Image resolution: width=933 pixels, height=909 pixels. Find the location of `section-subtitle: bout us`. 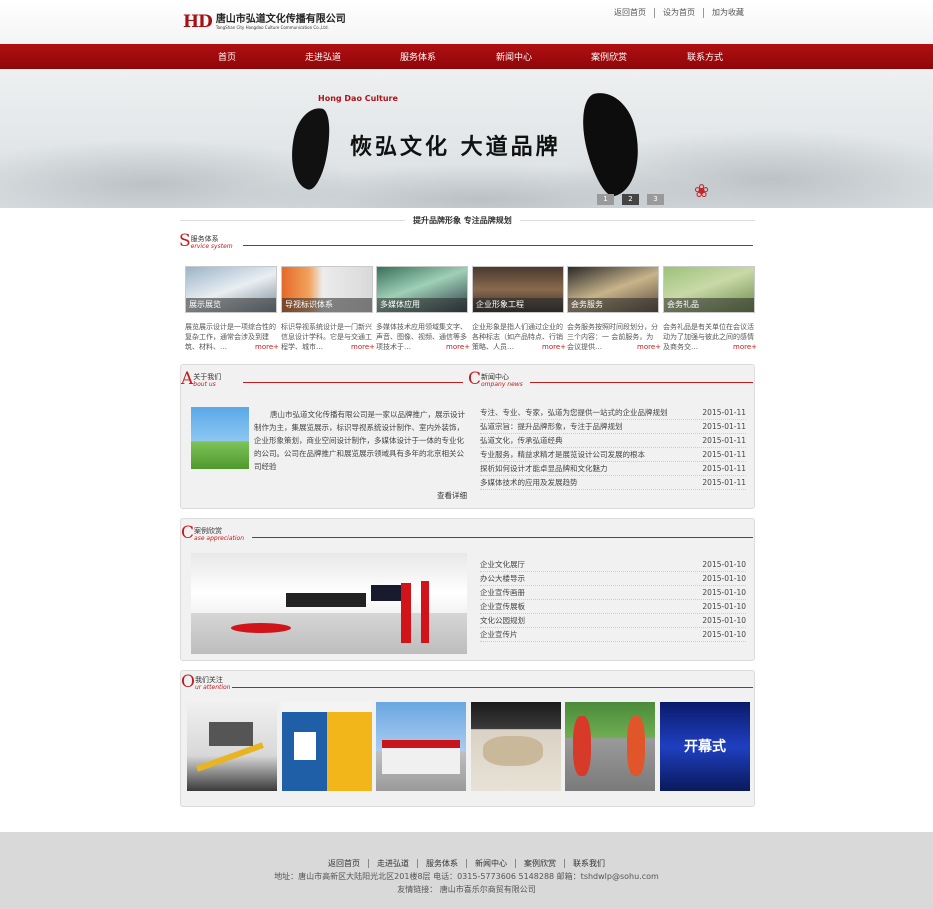

section-subtitle: bout us is located at coordinates (204, 384).